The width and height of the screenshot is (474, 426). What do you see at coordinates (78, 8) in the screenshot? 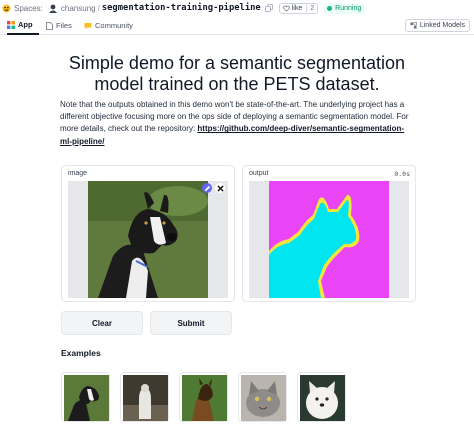
I see `owner-link: chansung` at bounding box center [78, 8].